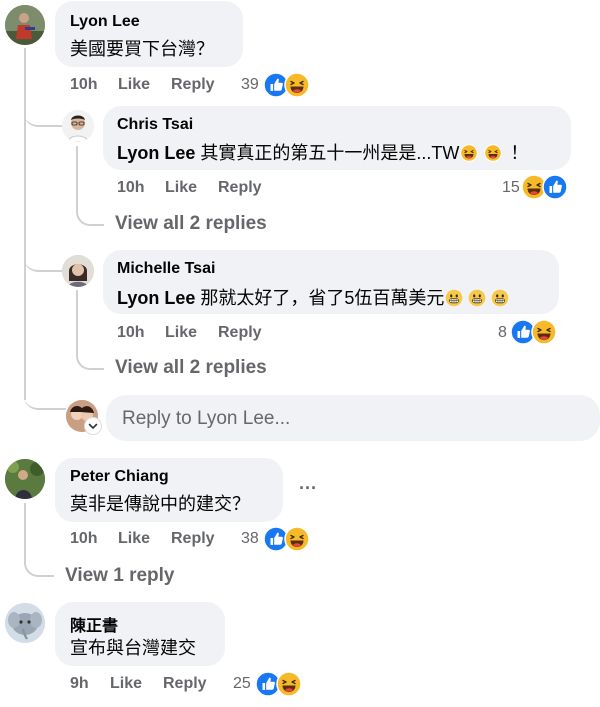  I want to click on avatar-chris-tsai, so click(78, 126).